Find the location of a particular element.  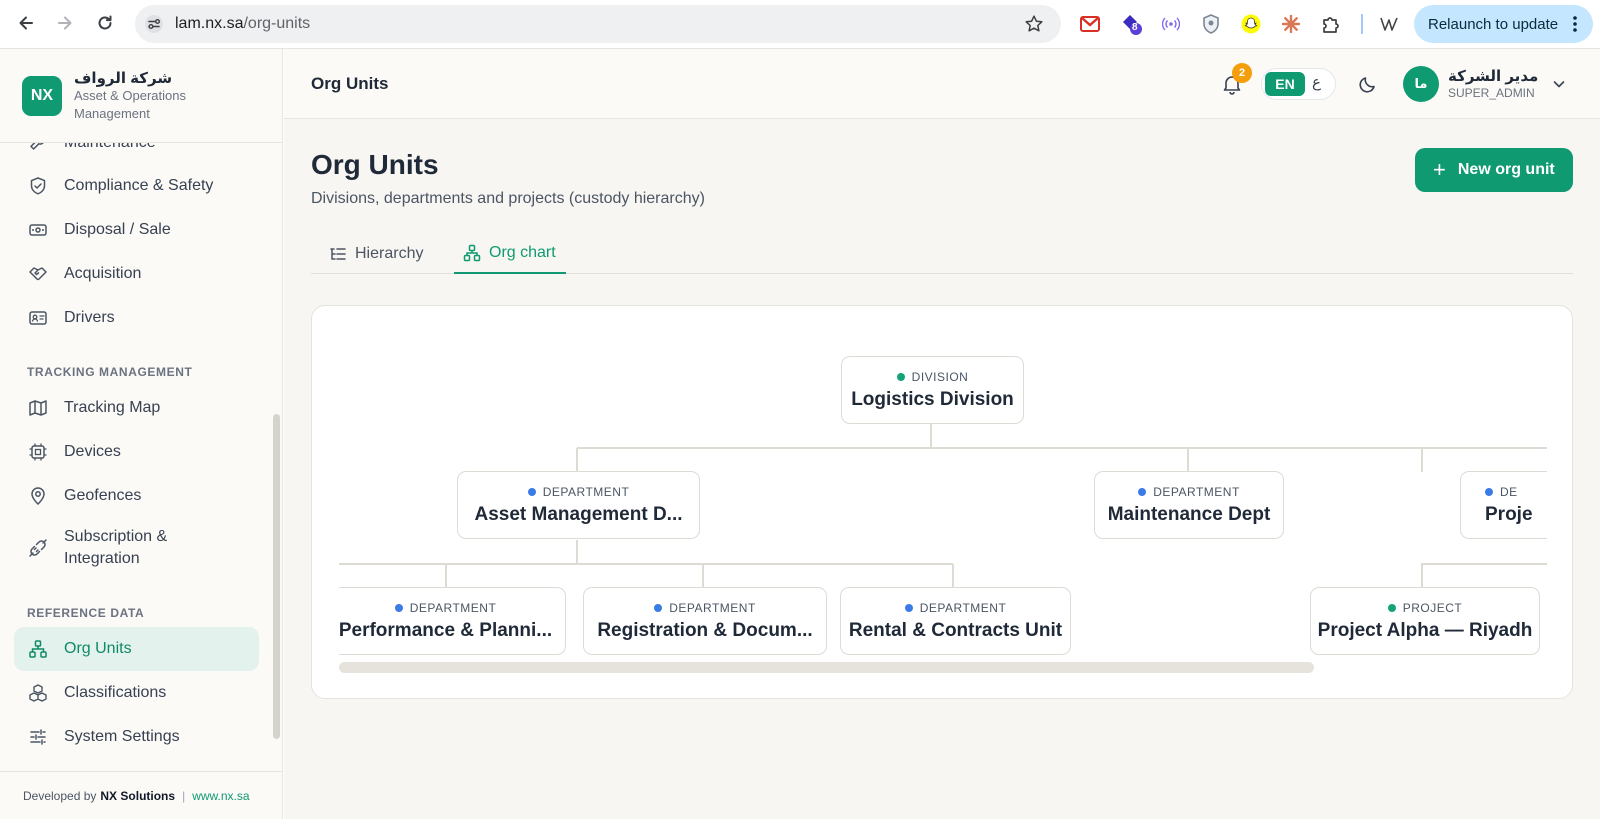

reload-icon is located at coordinates (105, 23).